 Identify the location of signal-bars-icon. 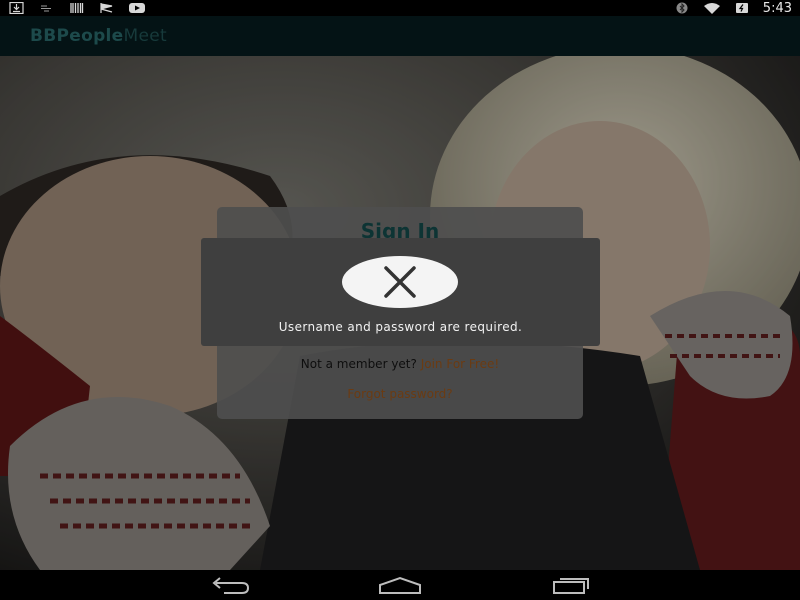
(47, 8).